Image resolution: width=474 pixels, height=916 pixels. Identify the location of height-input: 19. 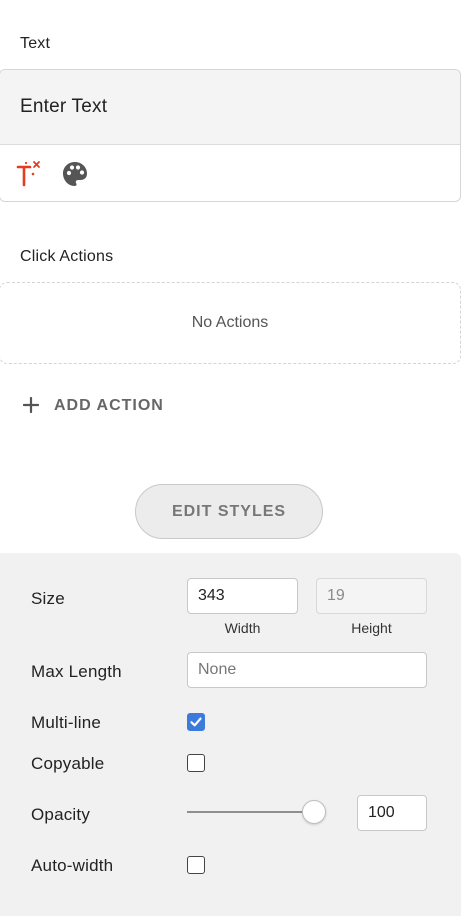
(371, 596).